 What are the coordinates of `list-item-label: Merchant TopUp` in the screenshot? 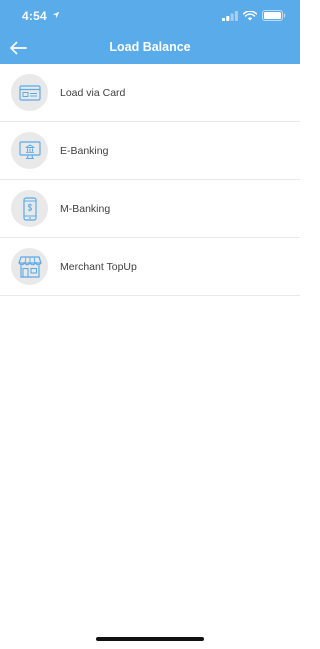 It's located at (98, 266).